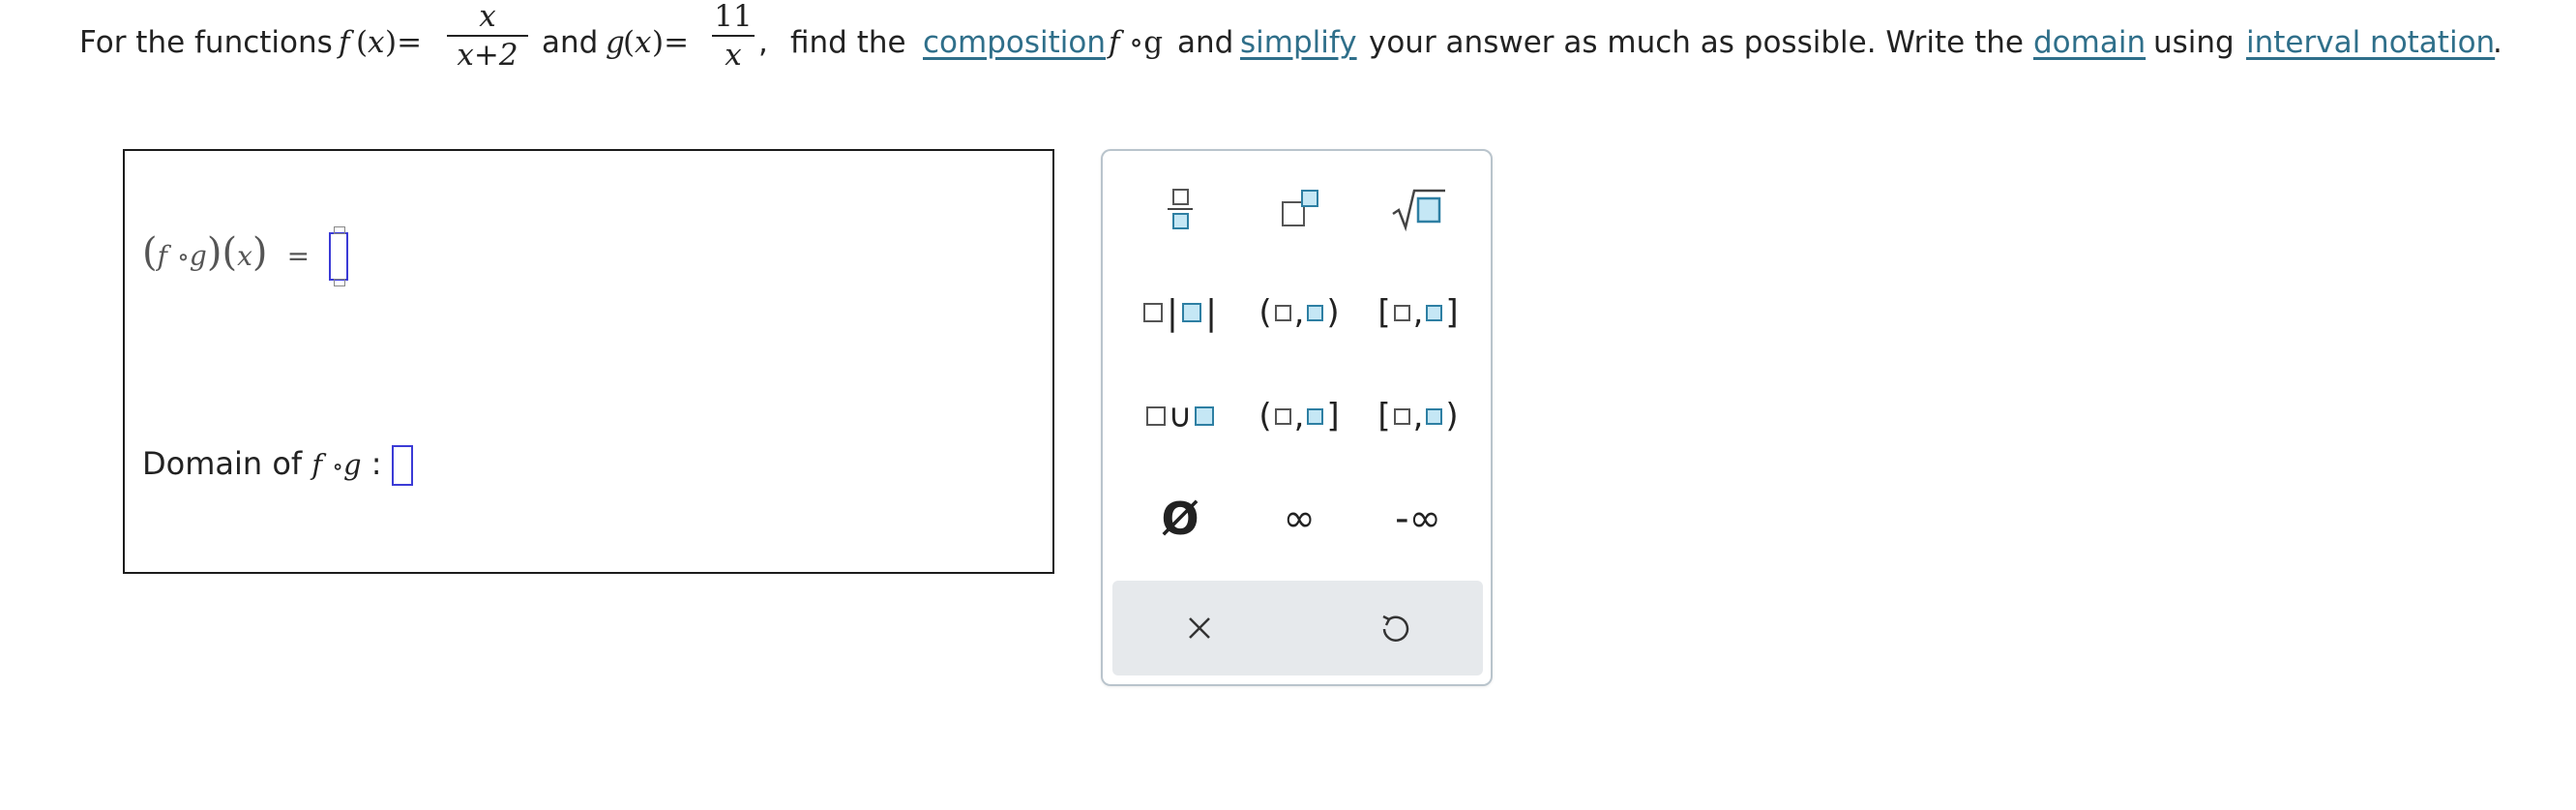 Image resolution: width=2576 pixels, height=810 pixels. I want to click on clear-button, so click(1199, 628).